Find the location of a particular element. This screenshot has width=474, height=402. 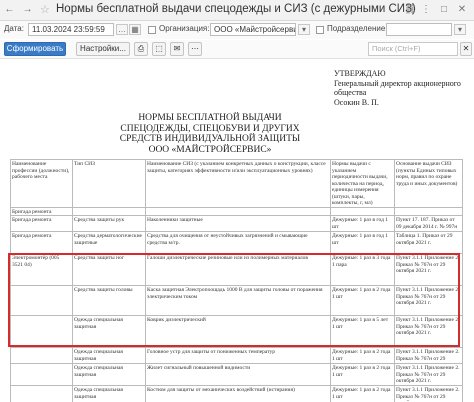

approval-line: Генеральный директор акционерного is located at coordinates (397, 83).